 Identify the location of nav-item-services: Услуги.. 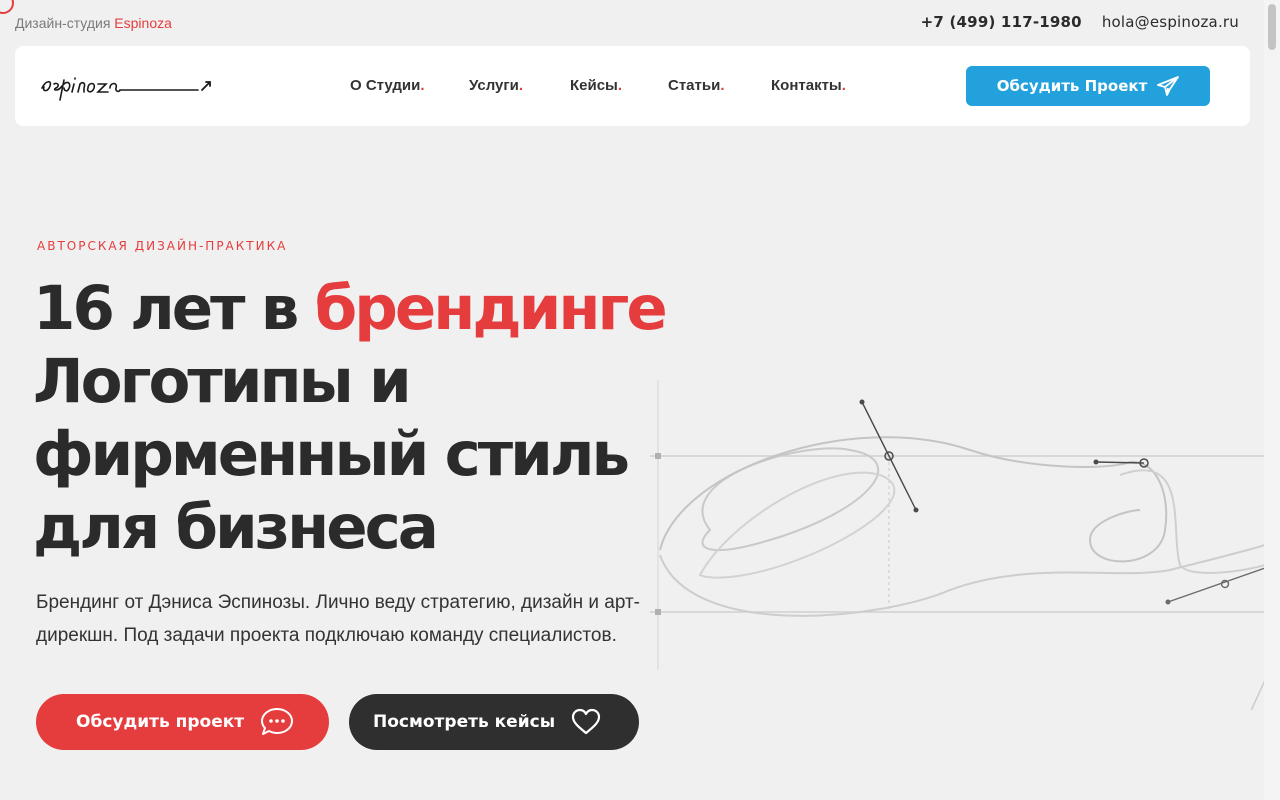
(519, 85).